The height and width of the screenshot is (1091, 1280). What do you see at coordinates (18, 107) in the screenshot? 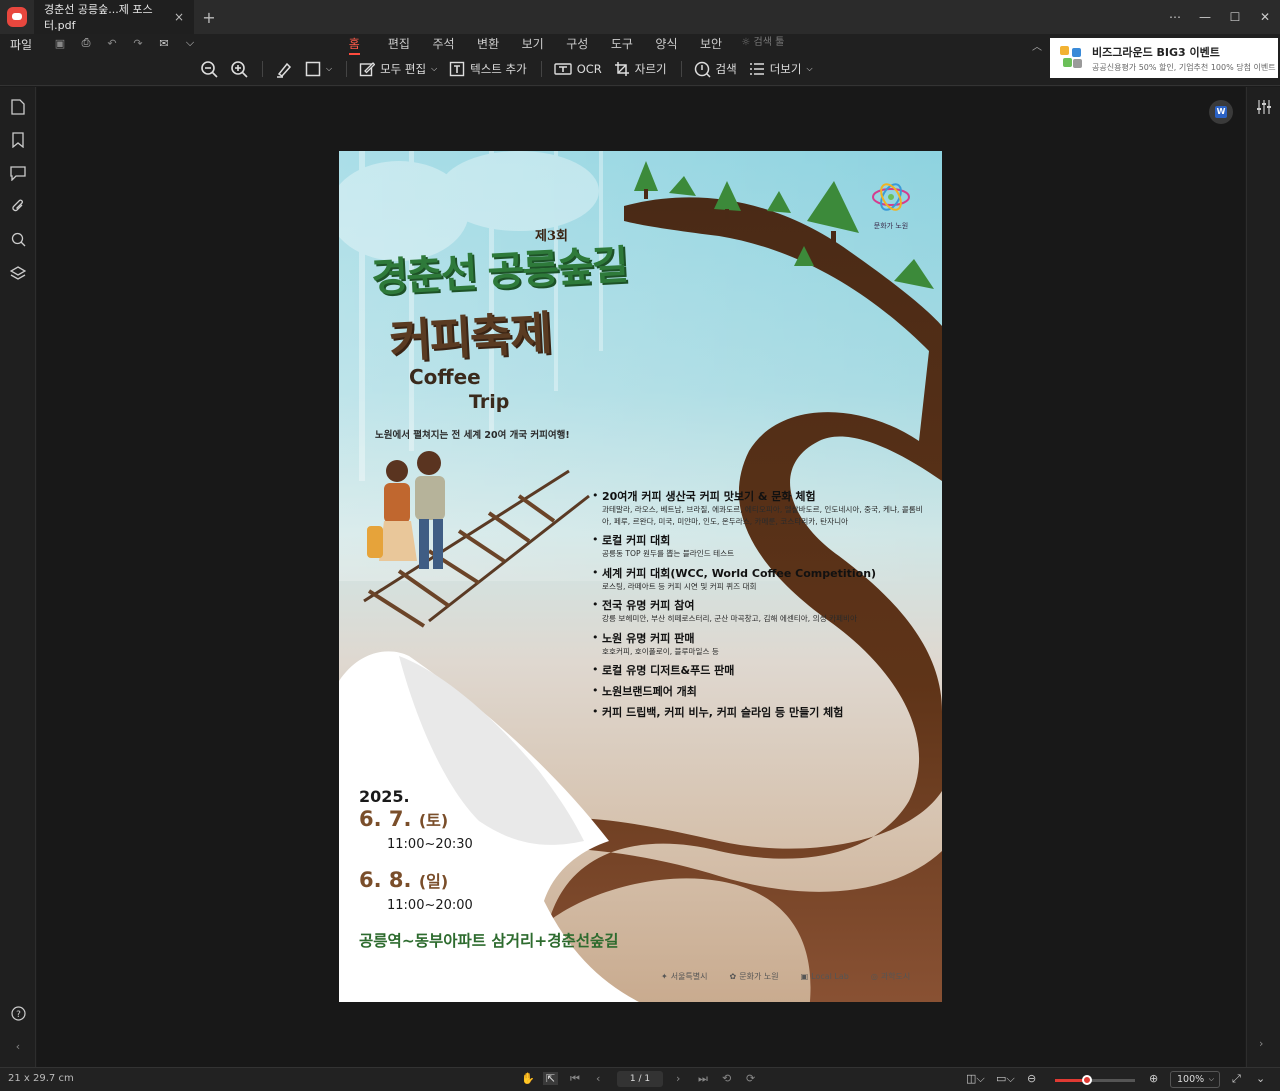
I see `page-thumbnail-icon` at bounding box center [18, 107].